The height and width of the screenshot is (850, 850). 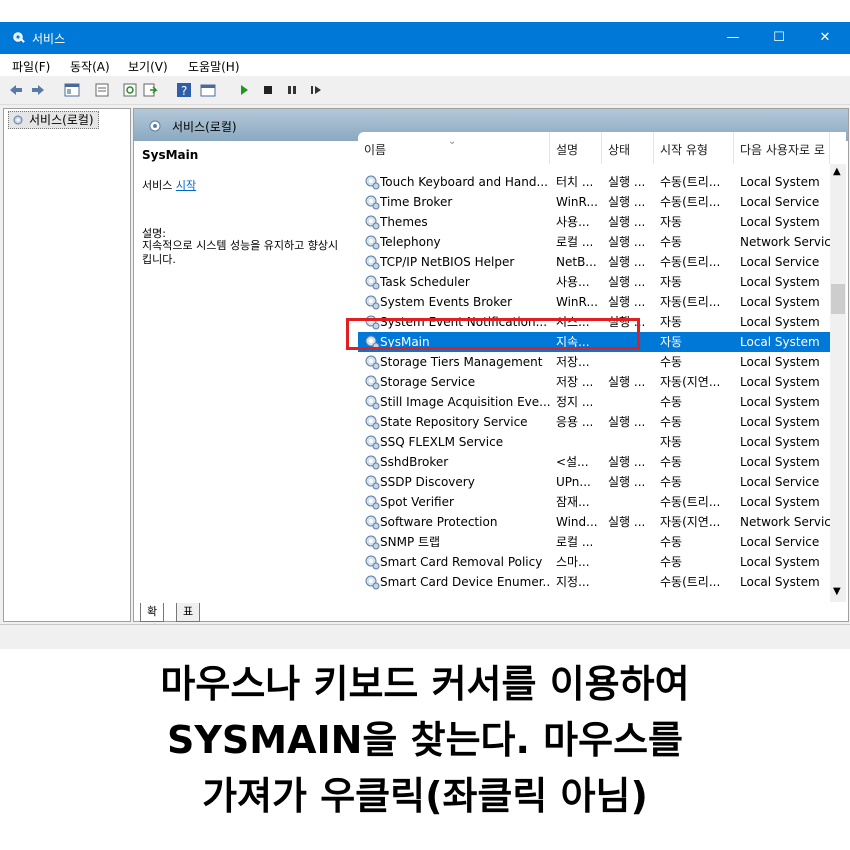 What do you see at coordinates (67, 365) in the screenshot?
I see `console-tree: 서비스(로컬)` at bounding box center [67, 365].